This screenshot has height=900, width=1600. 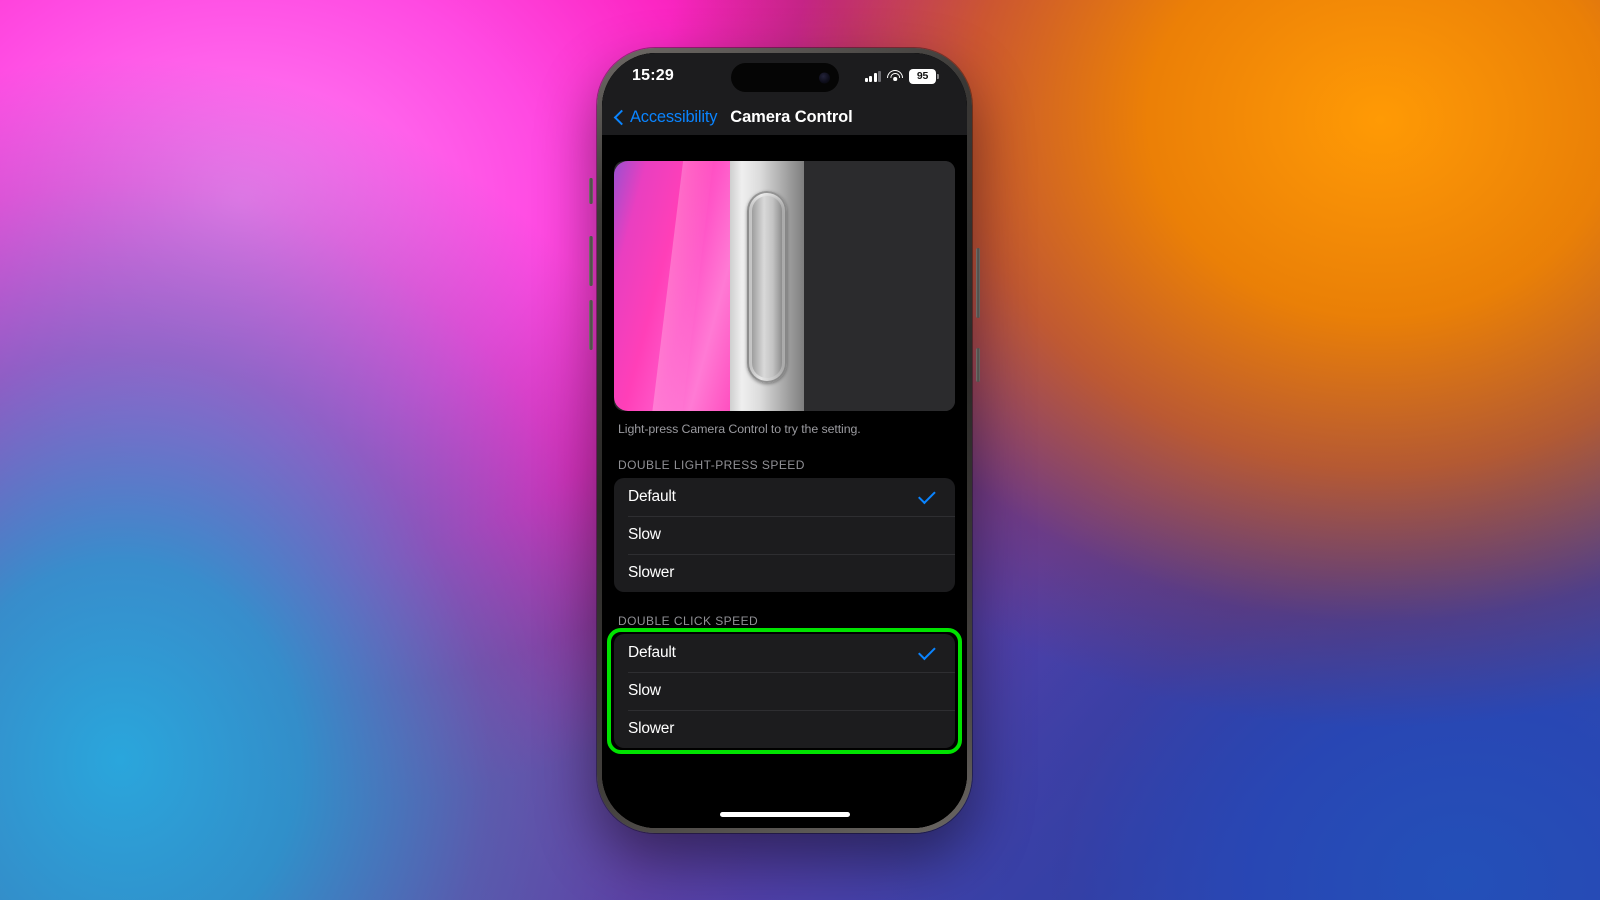 I want to click on battery-icon: 95, so click(x=924, y=76).